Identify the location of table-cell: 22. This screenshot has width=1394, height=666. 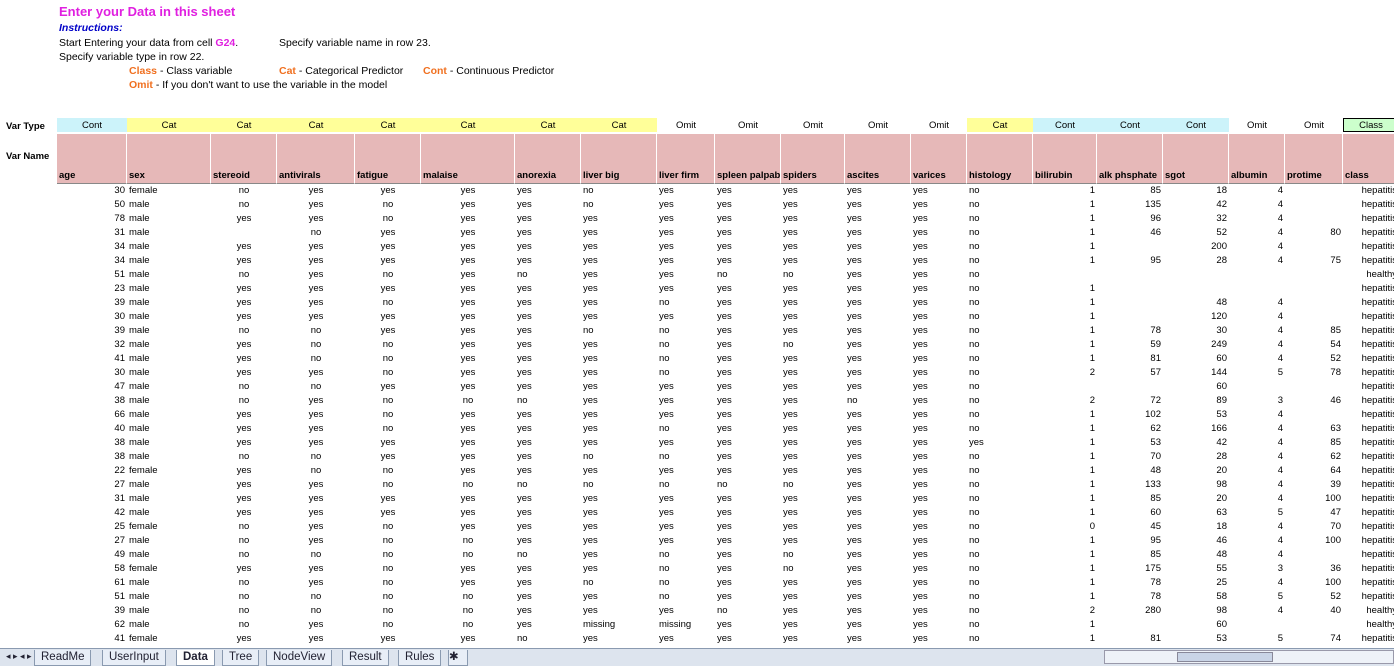
(92, 471).